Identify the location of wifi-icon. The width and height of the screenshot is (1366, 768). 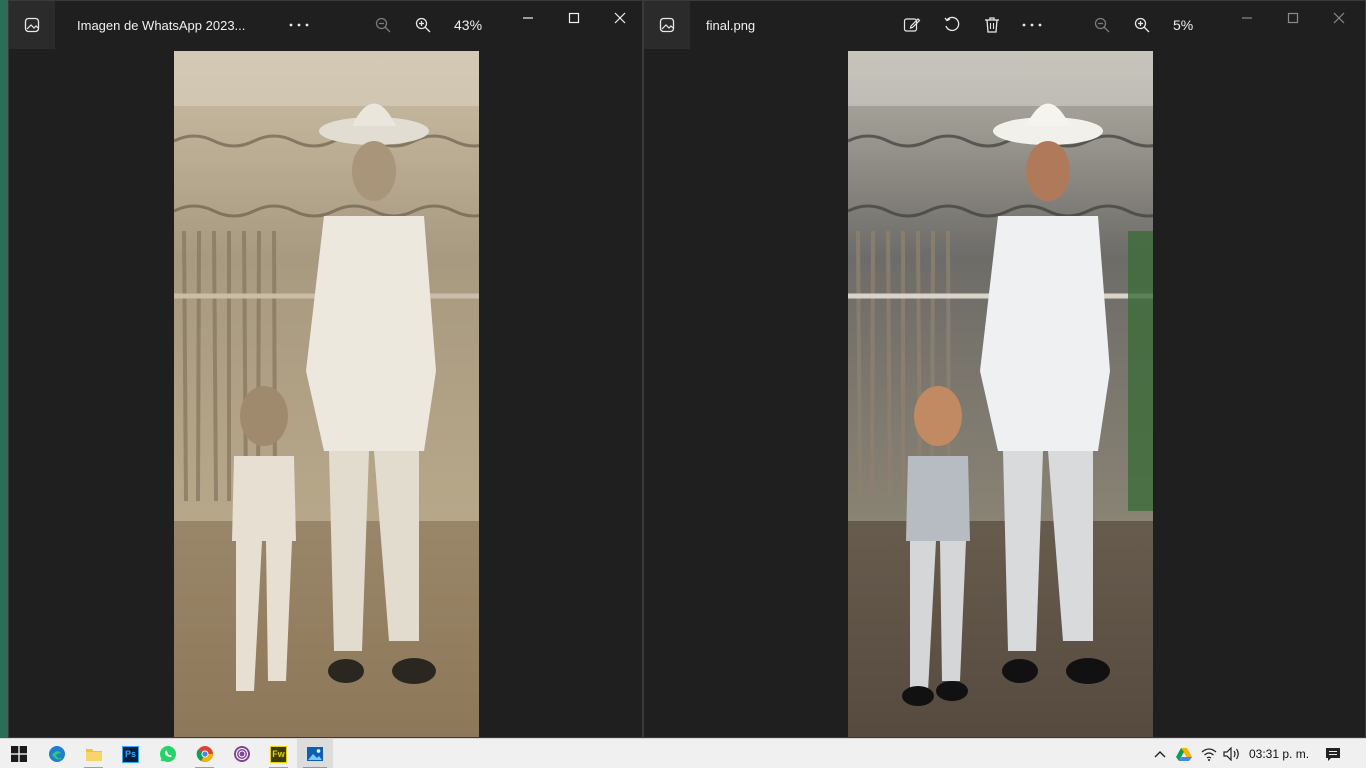
(1209, 753).